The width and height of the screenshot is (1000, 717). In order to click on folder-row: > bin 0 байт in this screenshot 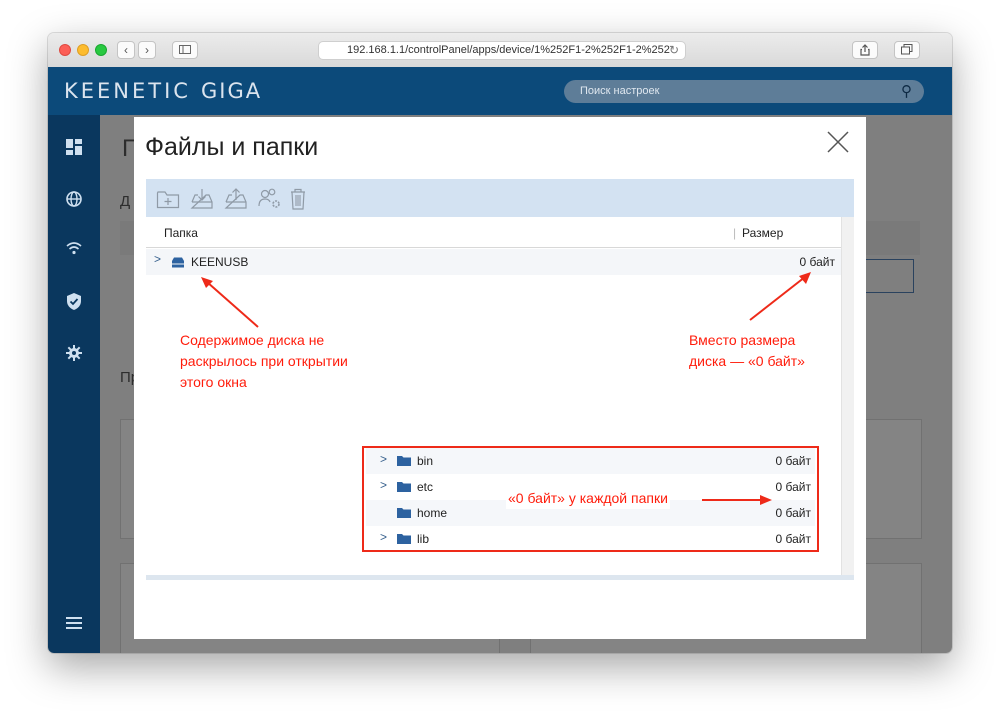, I will do `click(590, 461)`.